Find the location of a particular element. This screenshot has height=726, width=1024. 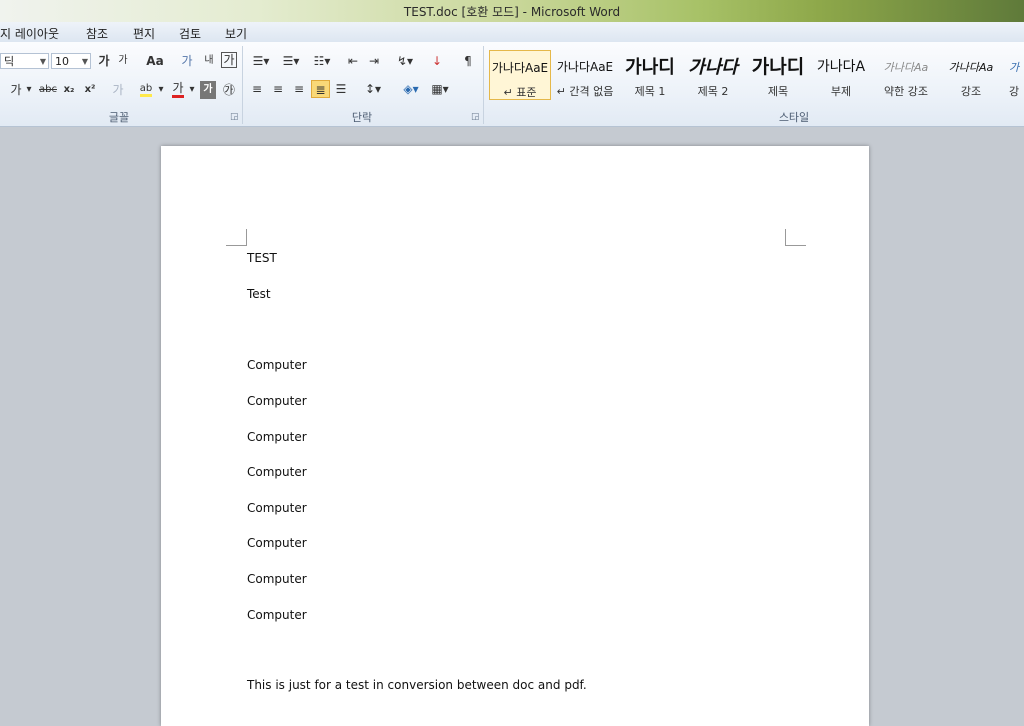

paragraph: Test is located at coordinates (259, 294).